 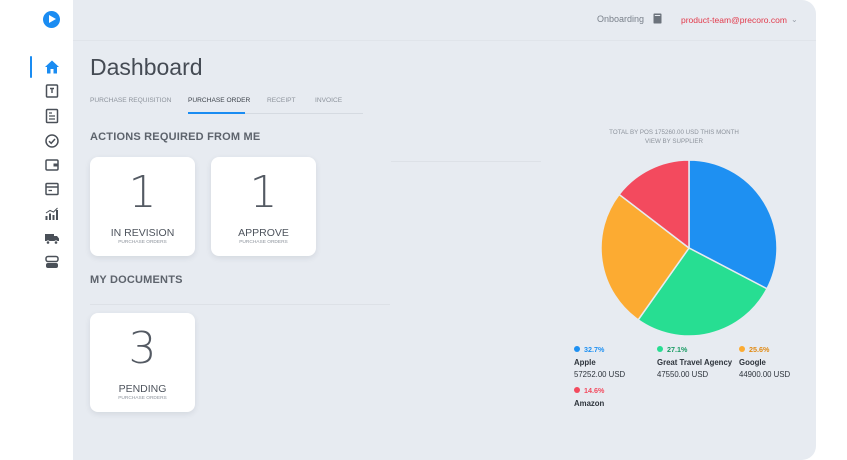 What do you see at coordinates (142, 398) in the screenshot?
I see `pending-sublabel: Purchase orders` at bounding box center [142, 398].